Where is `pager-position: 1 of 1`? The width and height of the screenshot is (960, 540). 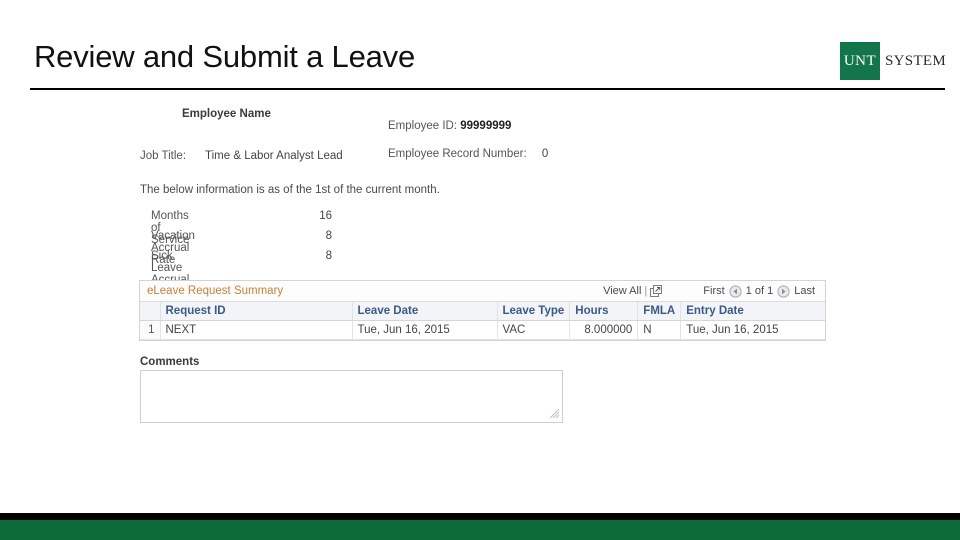 pager-position: 1 of 1 is located at coordinates (759, 291).